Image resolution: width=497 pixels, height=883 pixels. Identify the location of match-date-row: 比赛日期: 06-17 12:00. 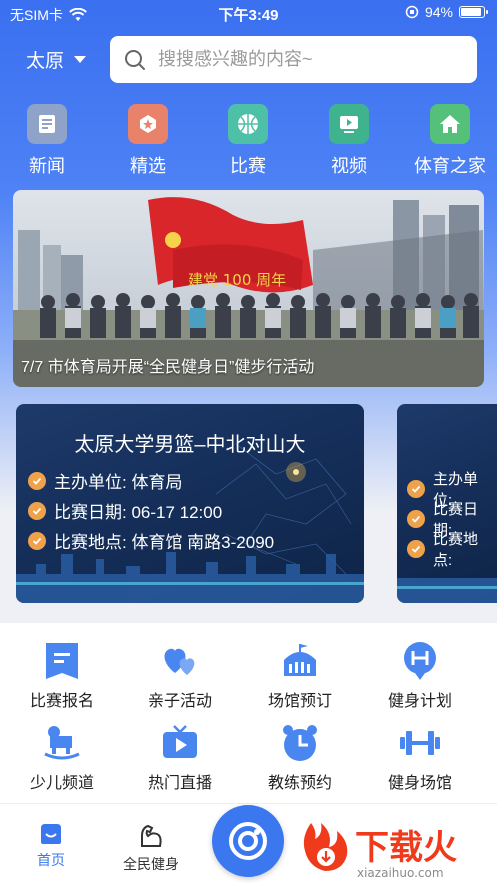
(125, 510).